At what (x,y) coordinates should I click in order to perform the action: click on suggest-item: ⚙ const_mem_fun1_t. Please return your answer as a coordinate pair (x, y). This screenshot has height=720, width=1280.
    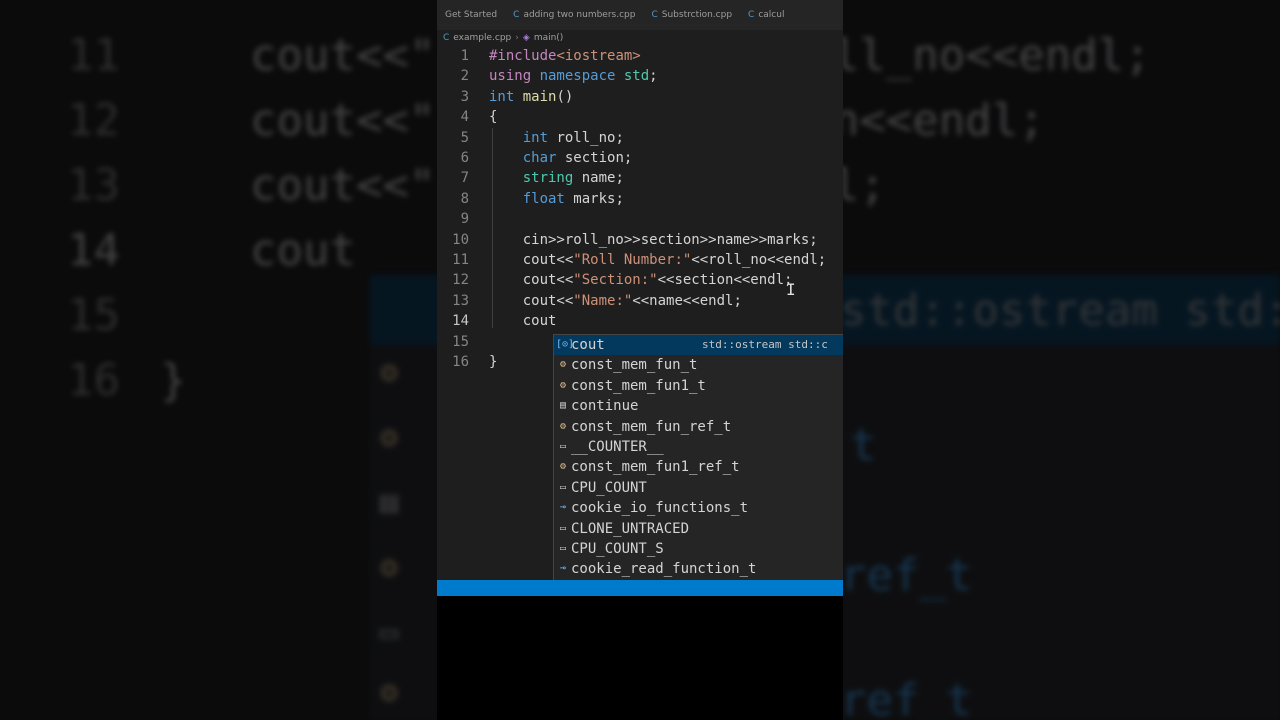
    Looking at the image, I should click on (698, 386).